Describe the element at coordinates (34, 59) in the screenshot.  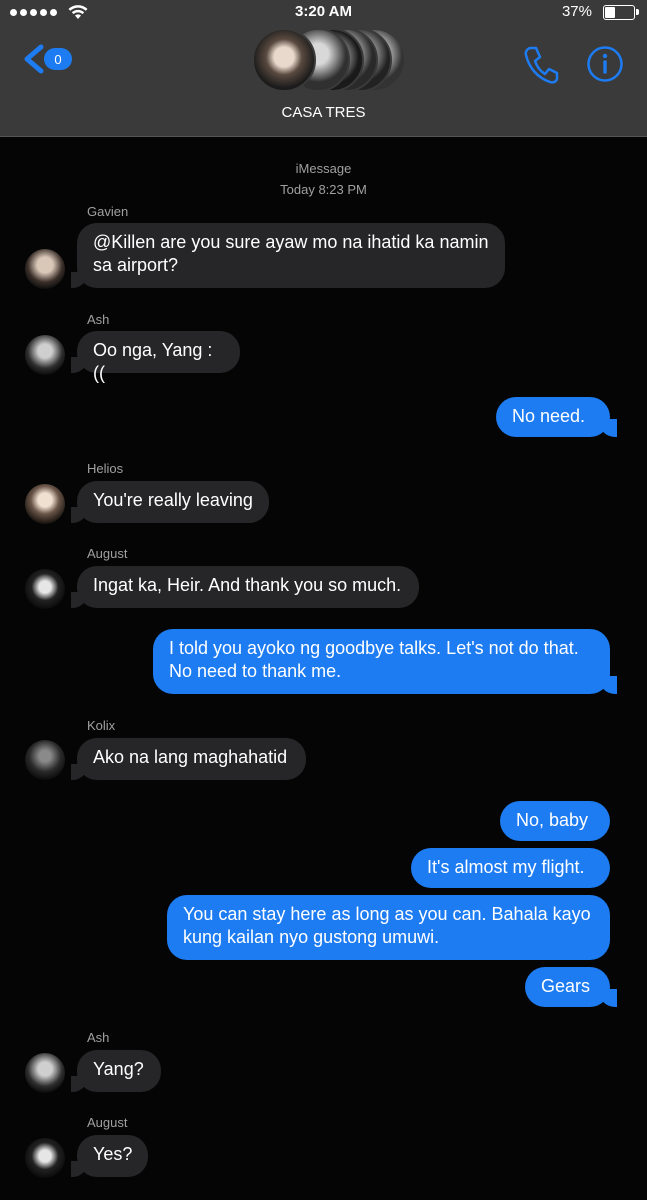
I see `back-chevron-icon` at that location.